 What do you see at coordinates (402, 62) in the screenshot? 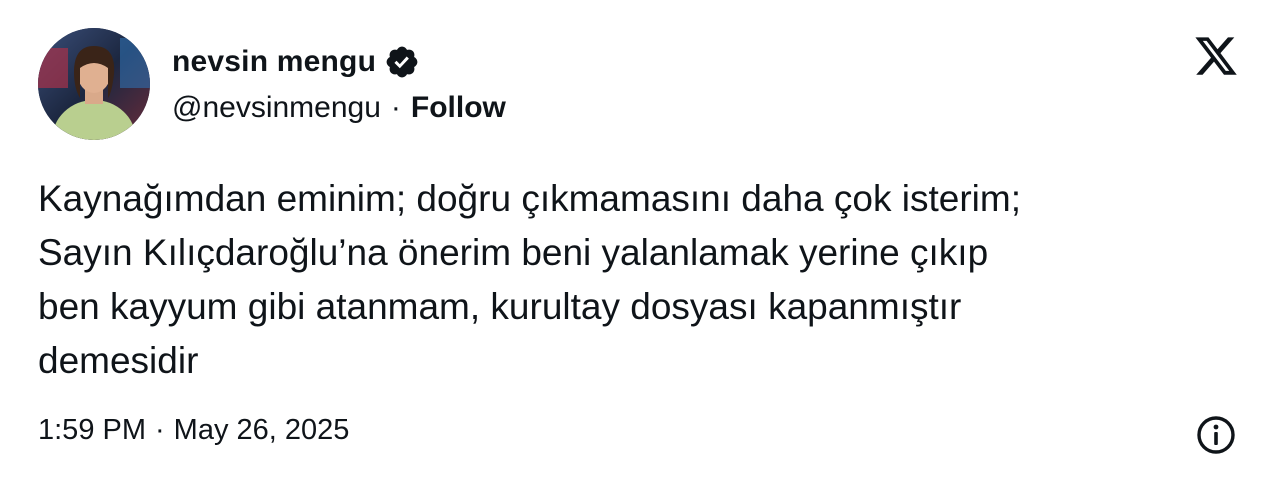
I see `verified-badge-icon` at bounding box center [402, 62].